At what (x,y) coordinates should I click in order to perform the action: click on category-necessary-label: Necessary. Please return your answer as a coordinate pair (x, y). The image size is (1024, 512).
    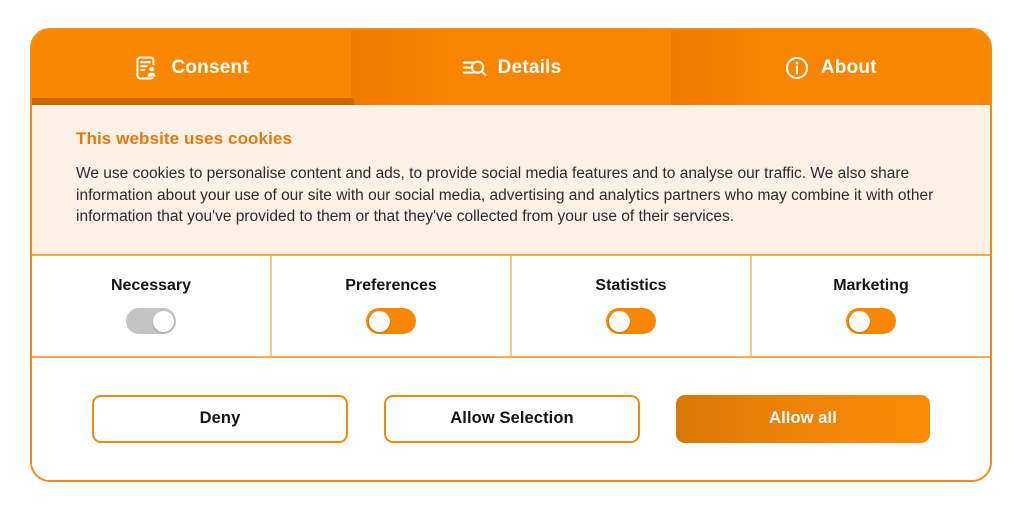
    Looking at the image, I should click on (151, 285).